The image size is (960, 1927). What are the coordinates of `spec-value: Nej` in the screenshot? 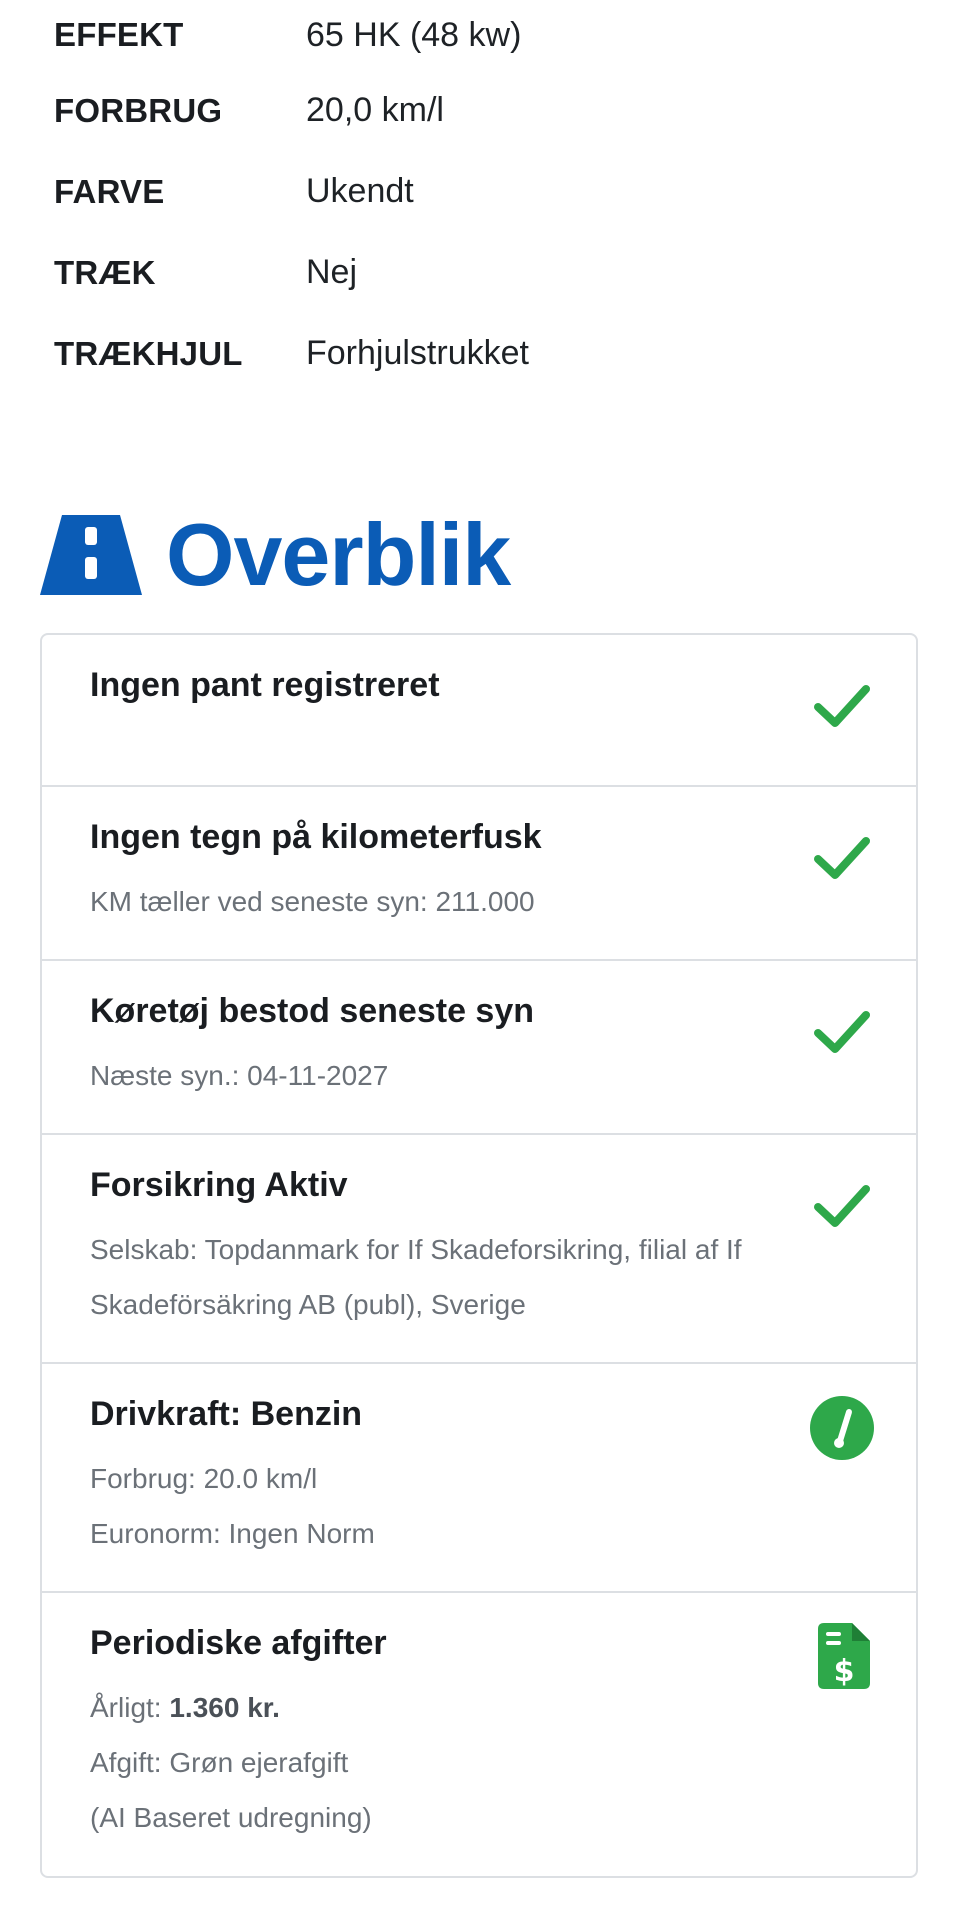 It's located at (332, 272).